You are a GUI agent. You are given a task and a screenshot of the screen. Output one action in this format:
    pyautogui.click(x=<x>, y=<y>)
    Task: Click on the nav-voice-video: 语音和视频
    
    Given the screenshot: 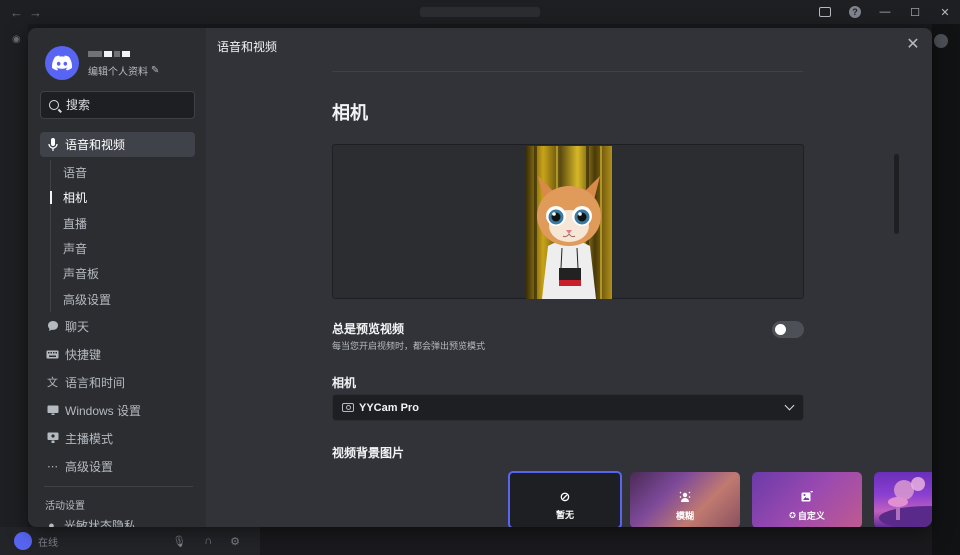 What is the action you would take?
    pyautogui.click(x=117, y=144)
    